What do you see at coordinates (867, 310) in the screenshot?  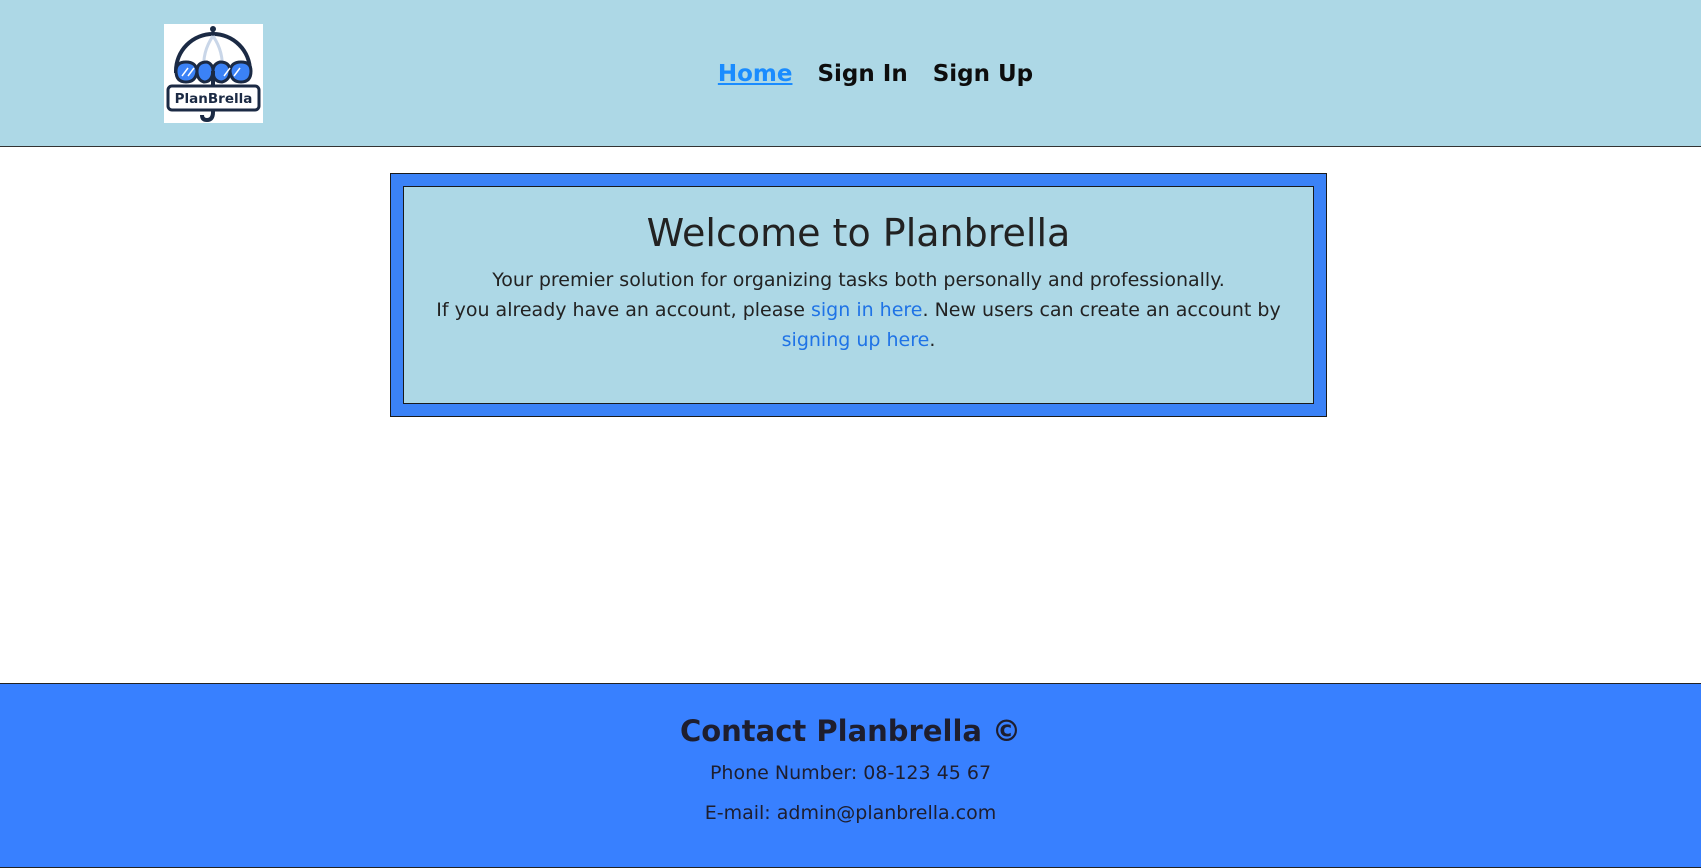 I see `sign-in-here-link: sign in here` at bounding box center [867, 310].